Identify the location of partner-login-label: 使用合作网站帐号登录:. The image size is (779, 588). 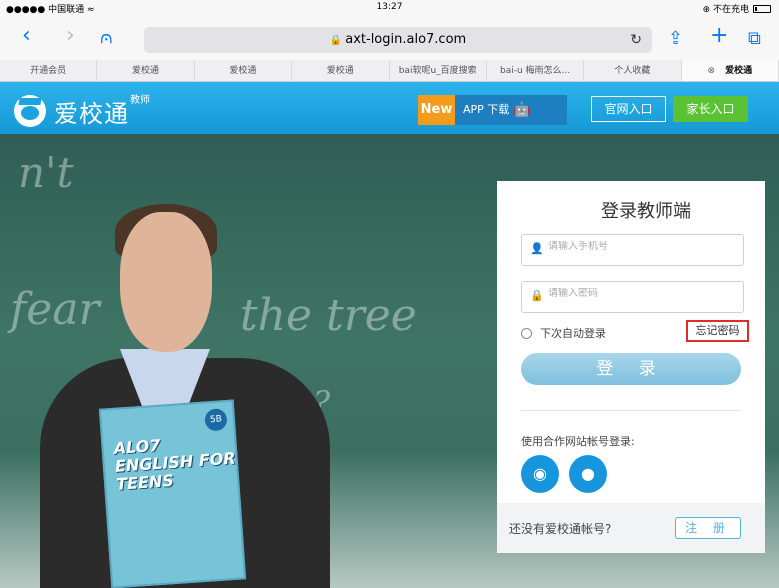
(578, 441).